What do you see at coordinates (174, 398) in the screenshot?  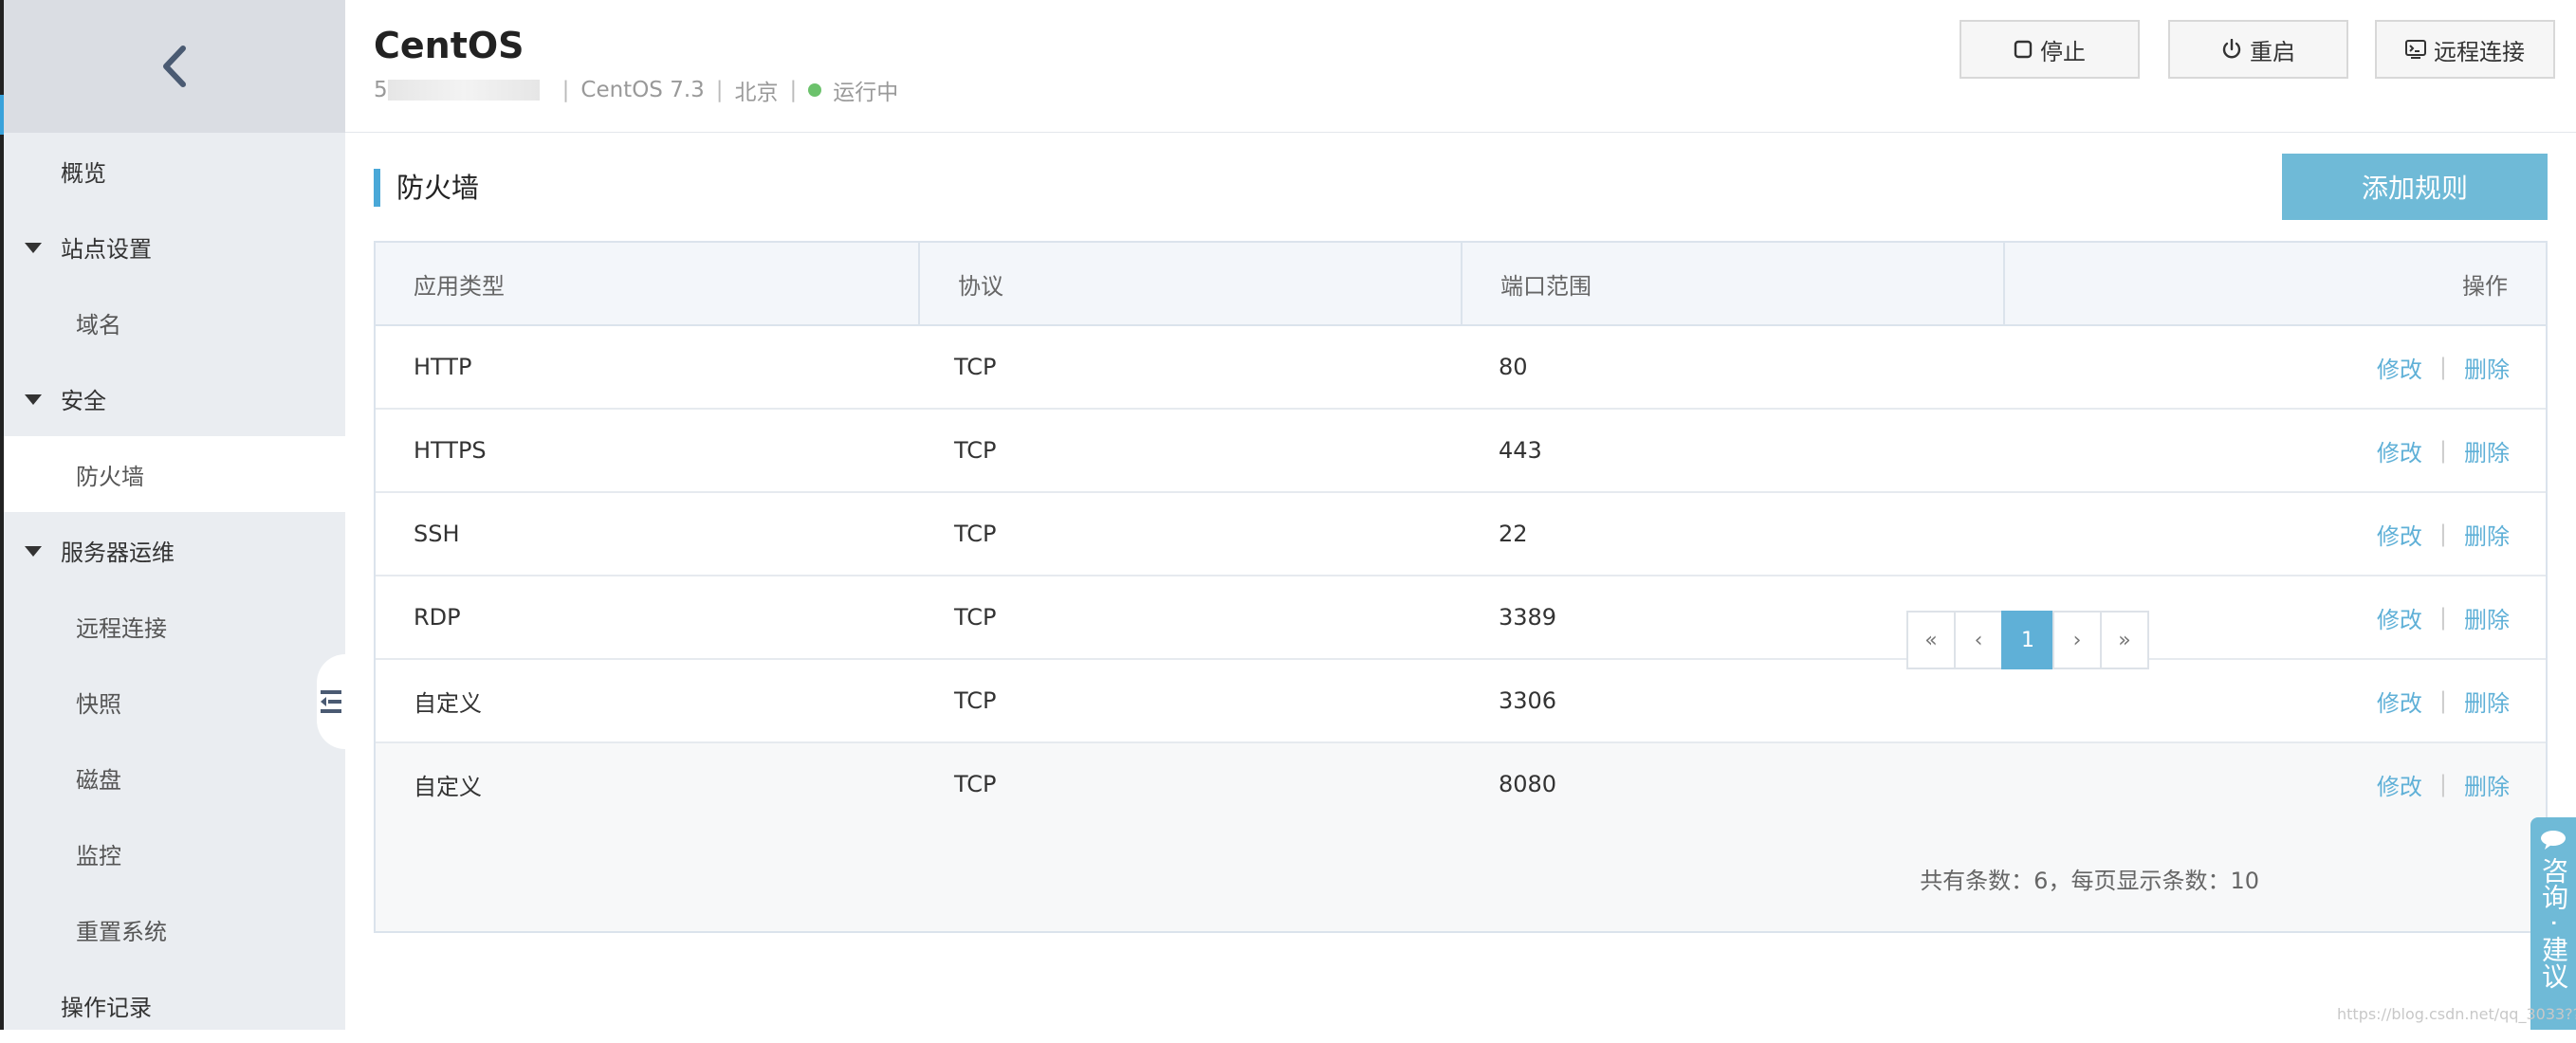 I see `sidebar-group-security: 安全` at bounding box center [174, 398].